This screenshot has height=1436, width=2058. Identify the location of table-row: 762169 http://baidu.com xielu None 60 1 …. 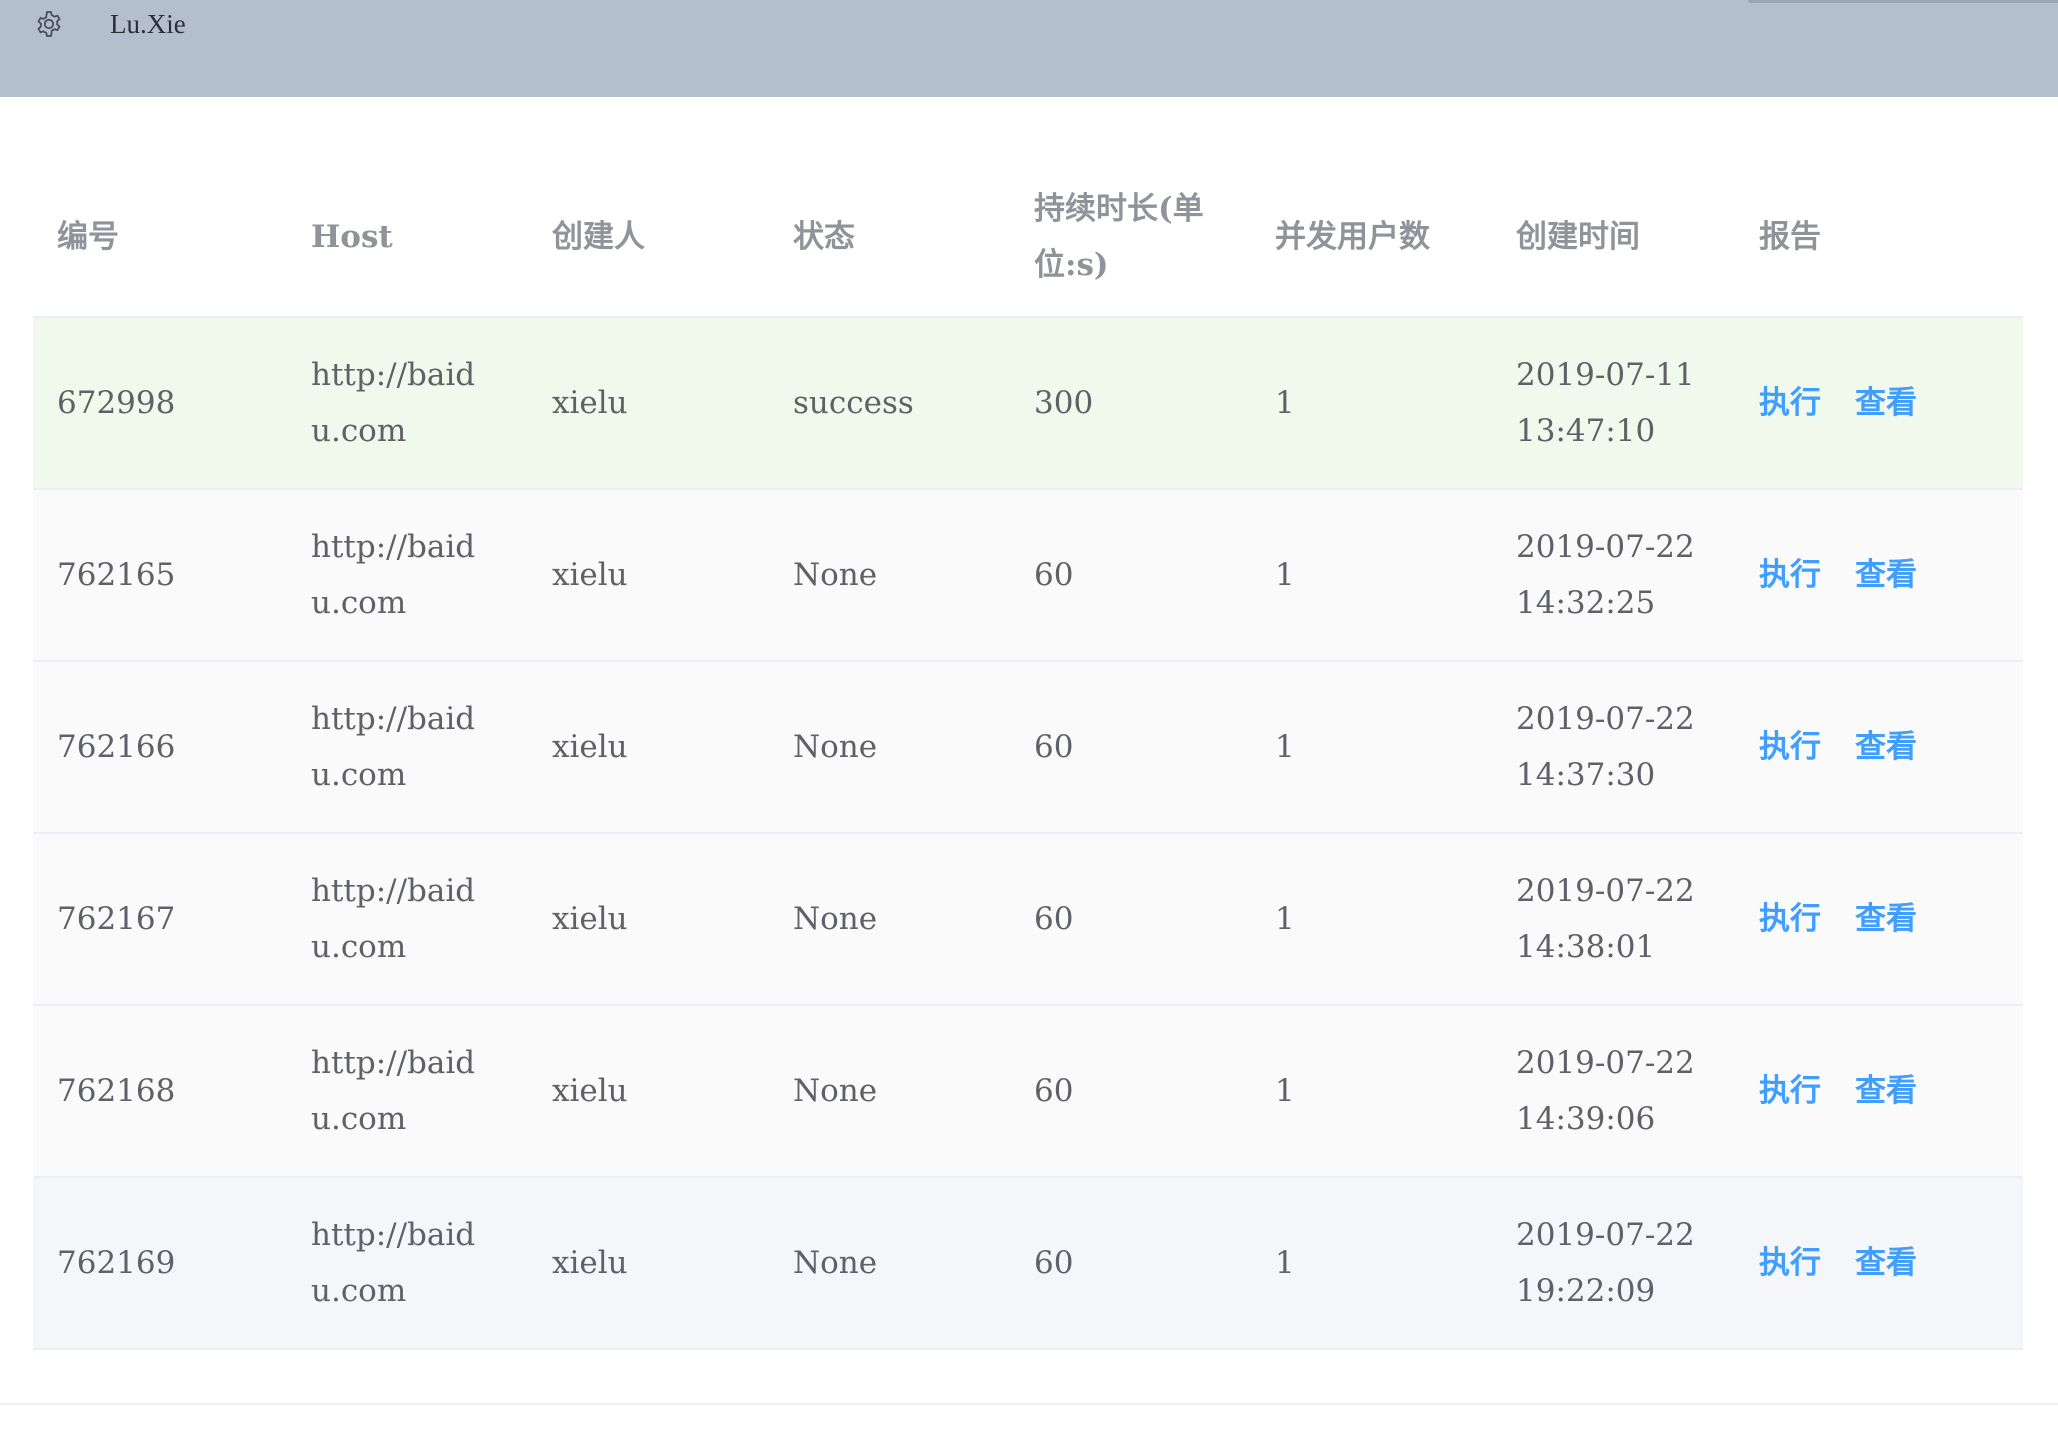
(1028, 1263).